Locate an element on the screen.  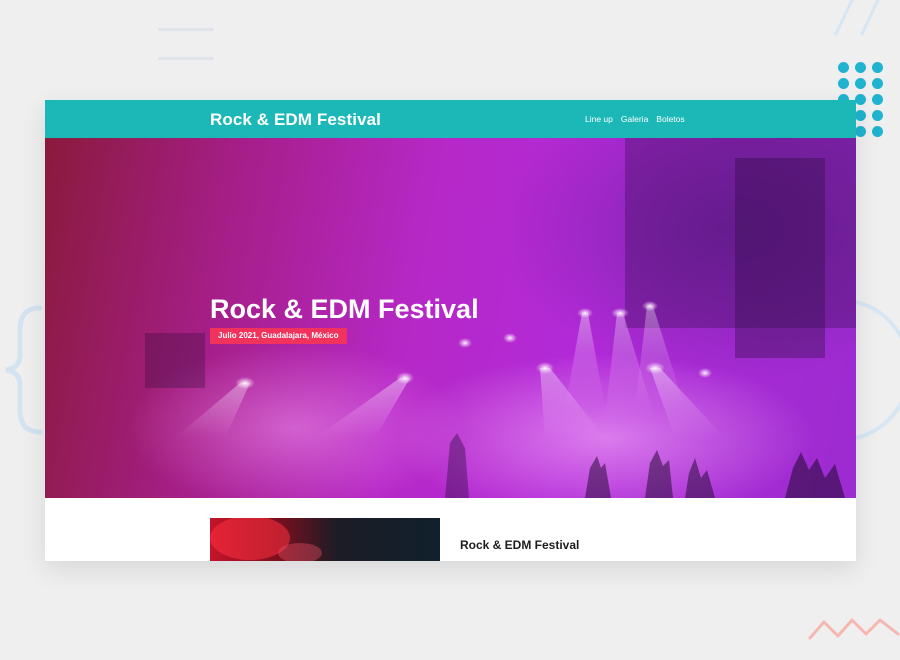
section-title: Rock & EDM Festival is located at coordinates (520, 545).